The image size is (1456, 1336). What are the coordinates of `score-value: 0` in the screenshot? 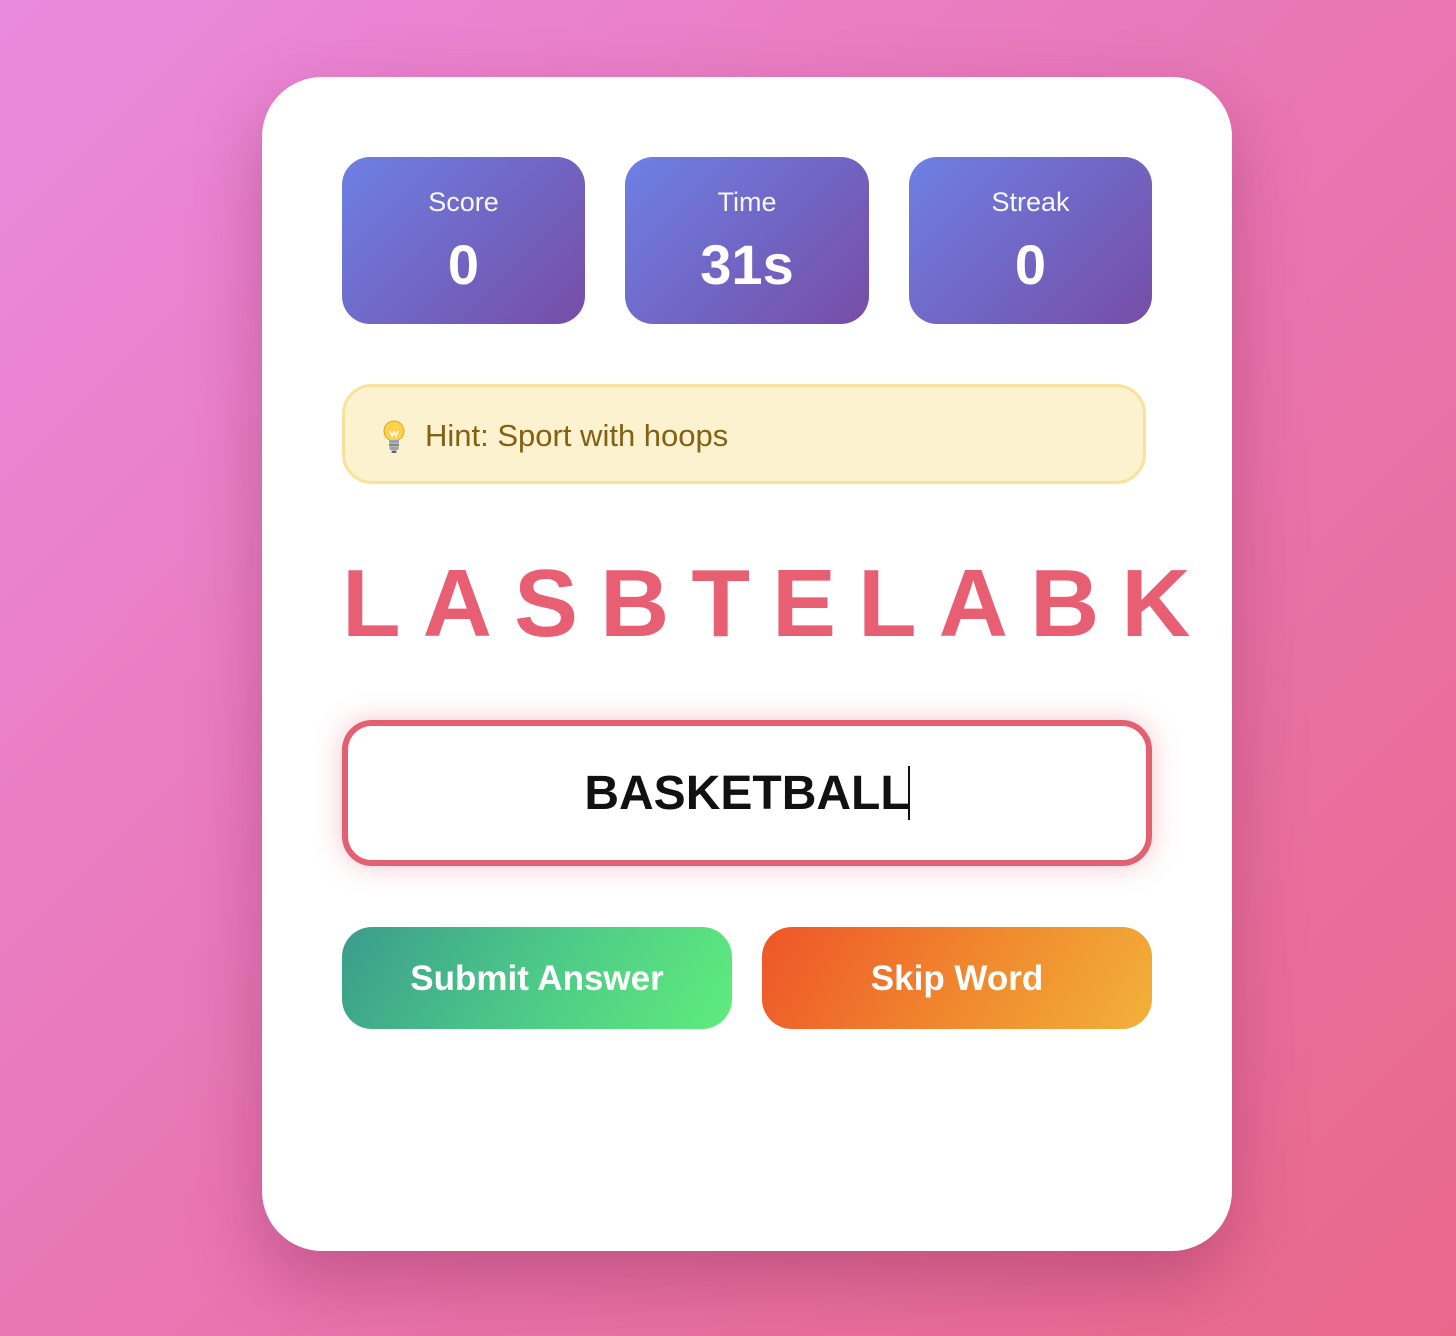 It's located at (463, 264).